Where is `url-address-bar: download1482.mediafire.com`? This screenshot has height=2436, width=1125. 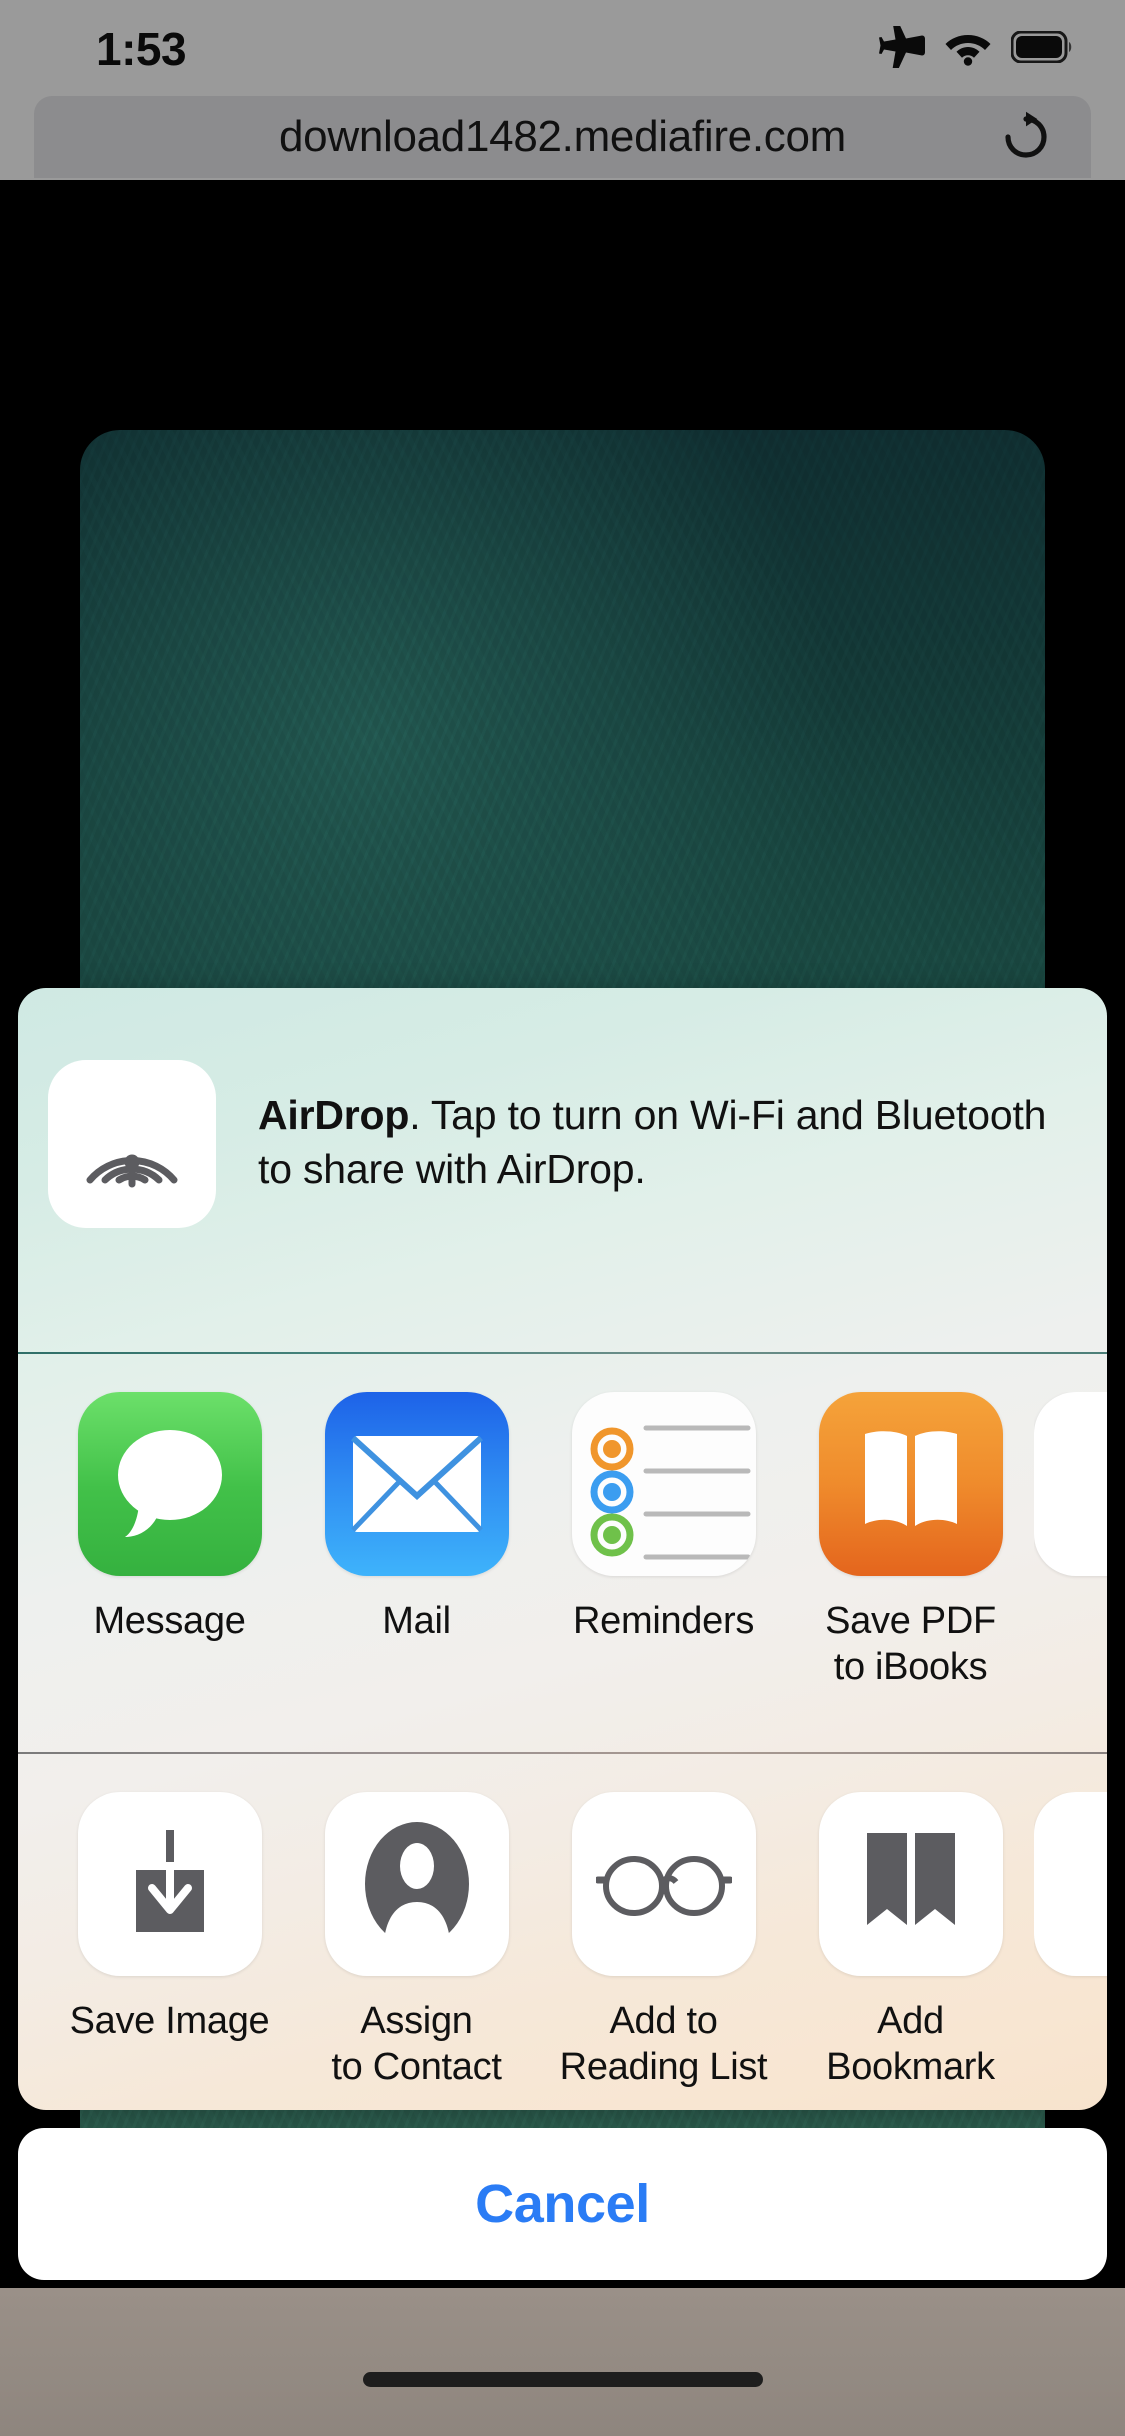
url-address-bar: download1482.mediafire.com is located at coordinates (562, 137).